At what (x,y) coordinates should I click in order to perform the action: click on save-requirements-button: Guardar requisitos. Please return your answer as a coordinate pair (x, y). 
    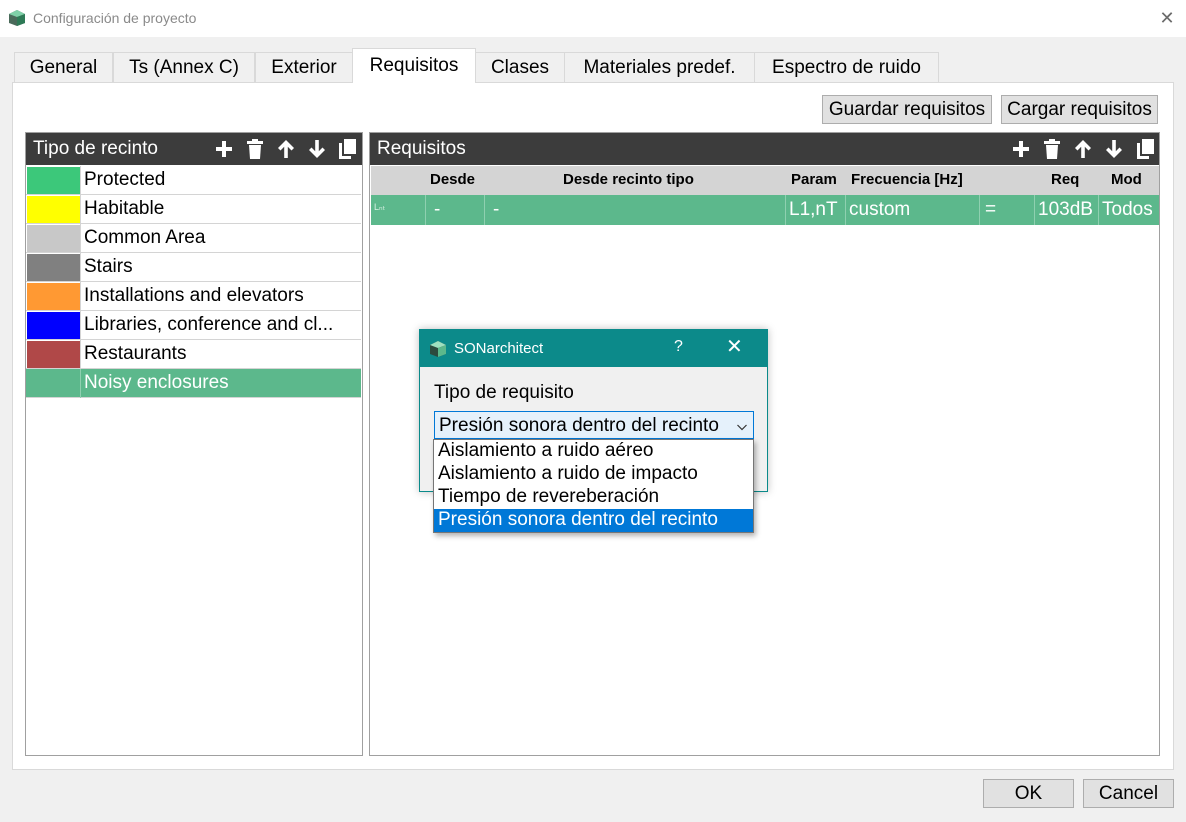
    Looking at the image, I should click on (907, 109).